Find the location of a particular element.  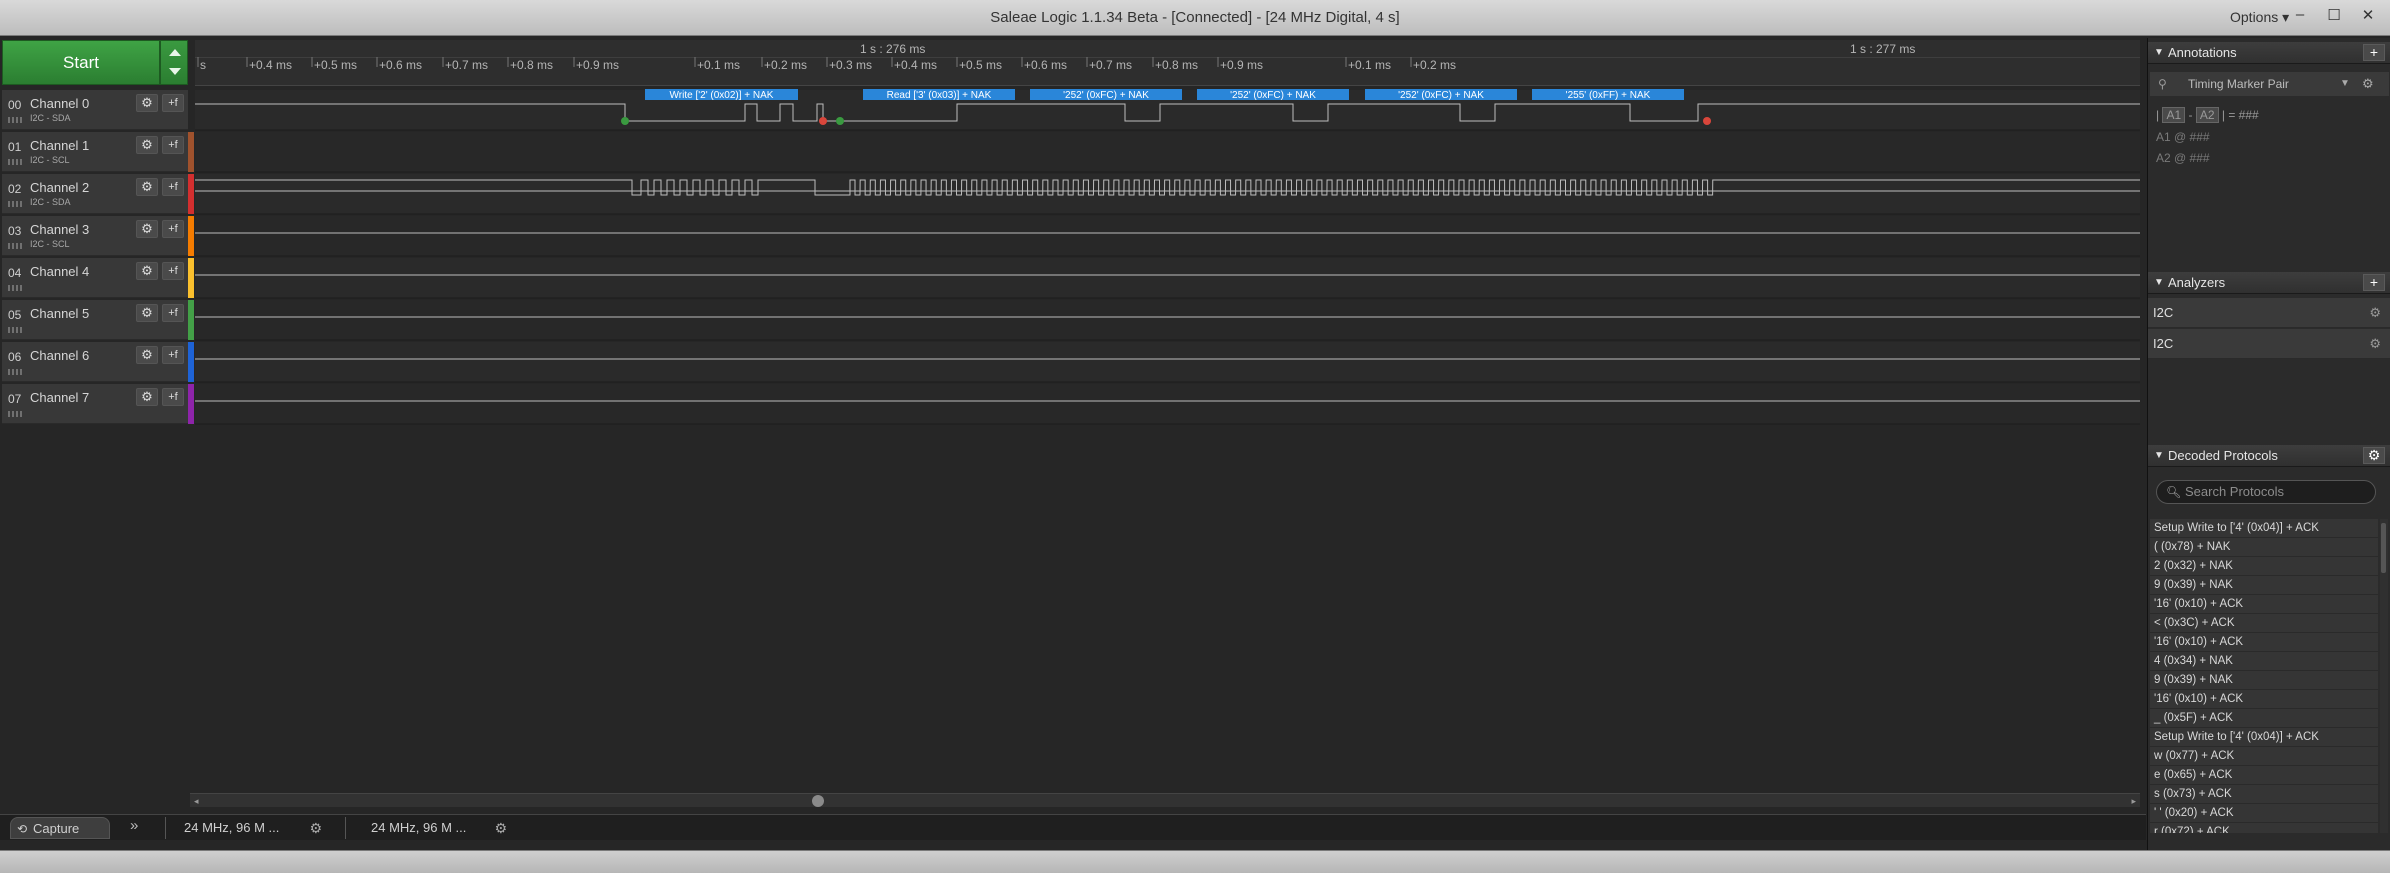

options-menu: Options ▾ is located at coordinates (2259, 17).